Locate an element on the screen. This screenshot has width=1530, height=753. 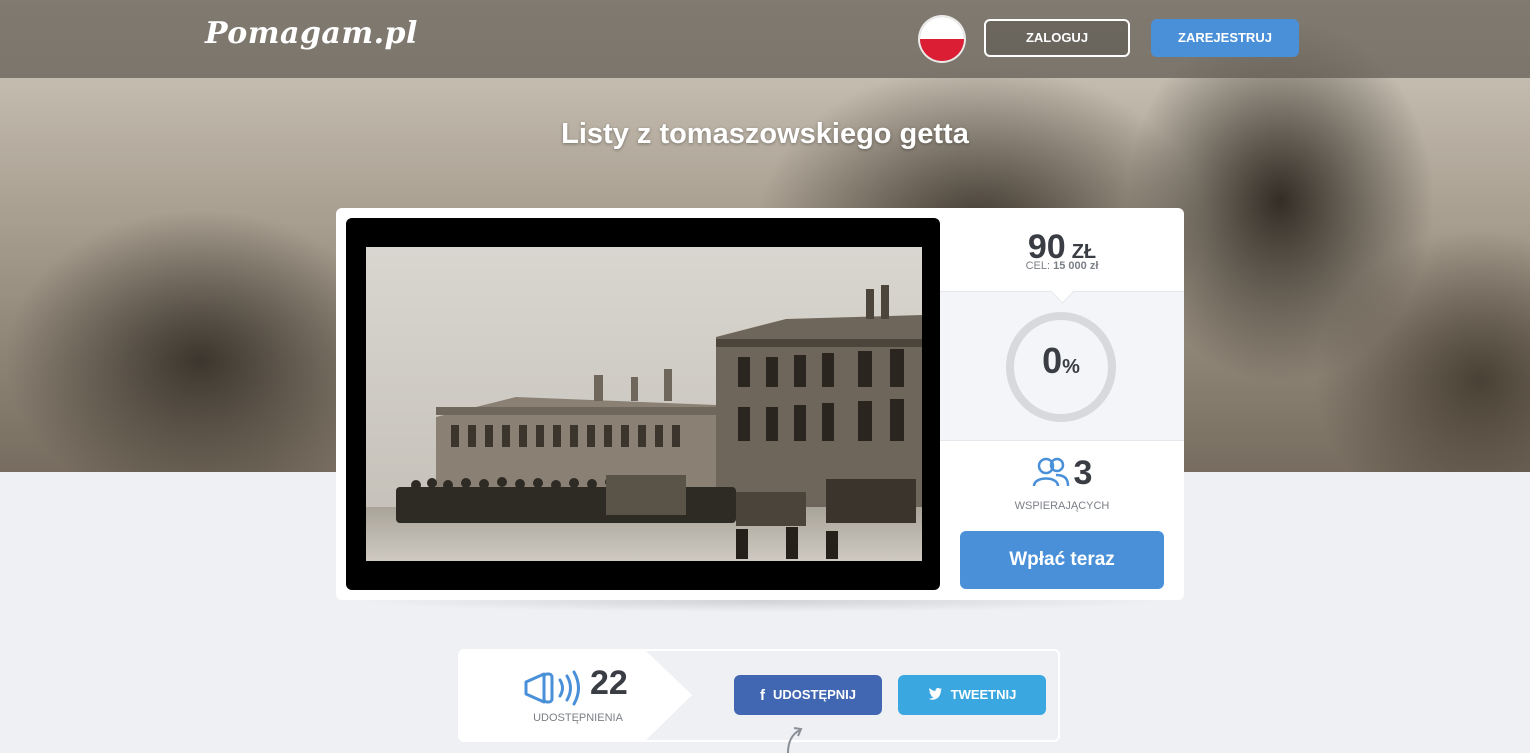
share-count: 22 is located at coordinates (609, 683).